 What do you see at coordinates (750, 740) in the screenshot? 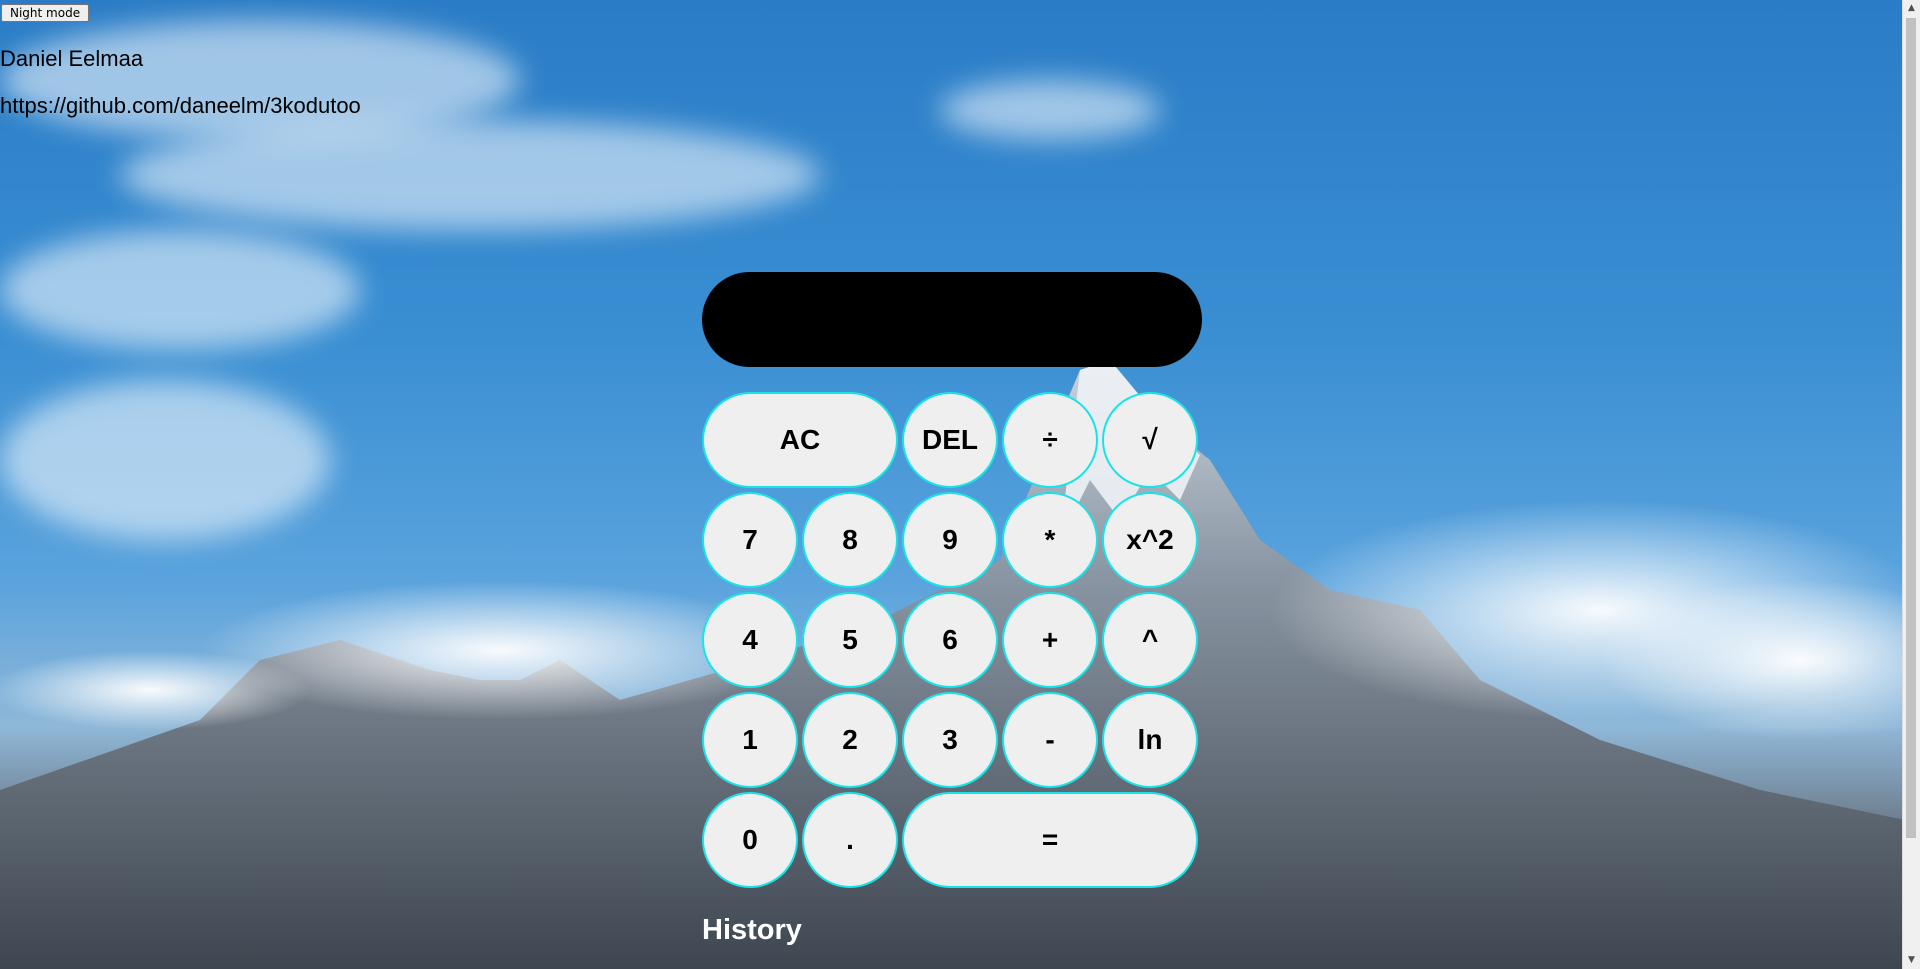
I see `digit-1-button: 1` at bounding box center [750, 740].